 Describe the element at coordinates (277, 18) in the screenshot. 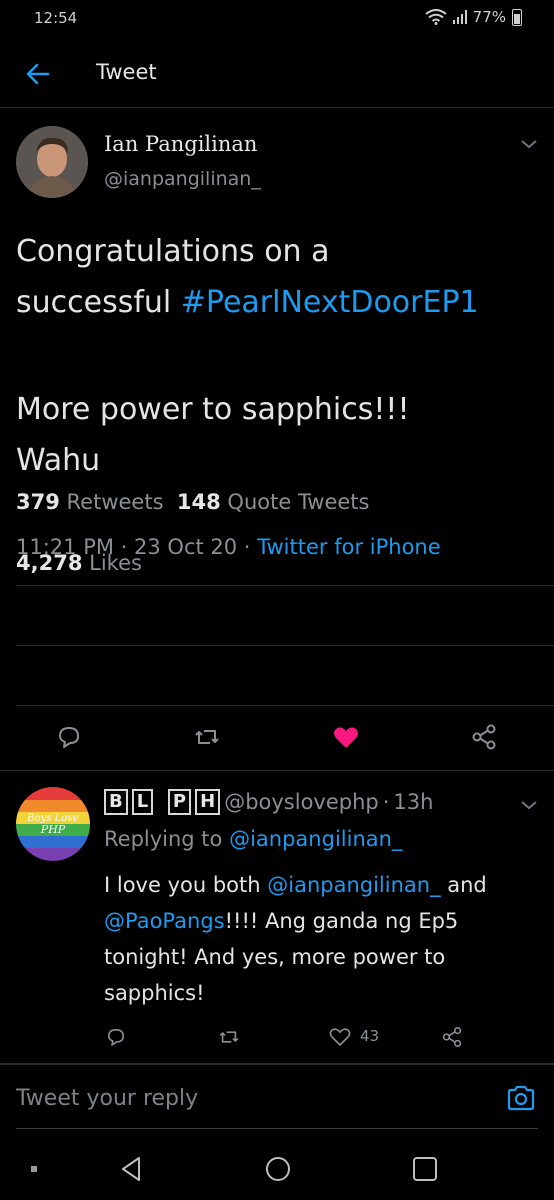

I see `status-bar: 12:54 77%` at that location.